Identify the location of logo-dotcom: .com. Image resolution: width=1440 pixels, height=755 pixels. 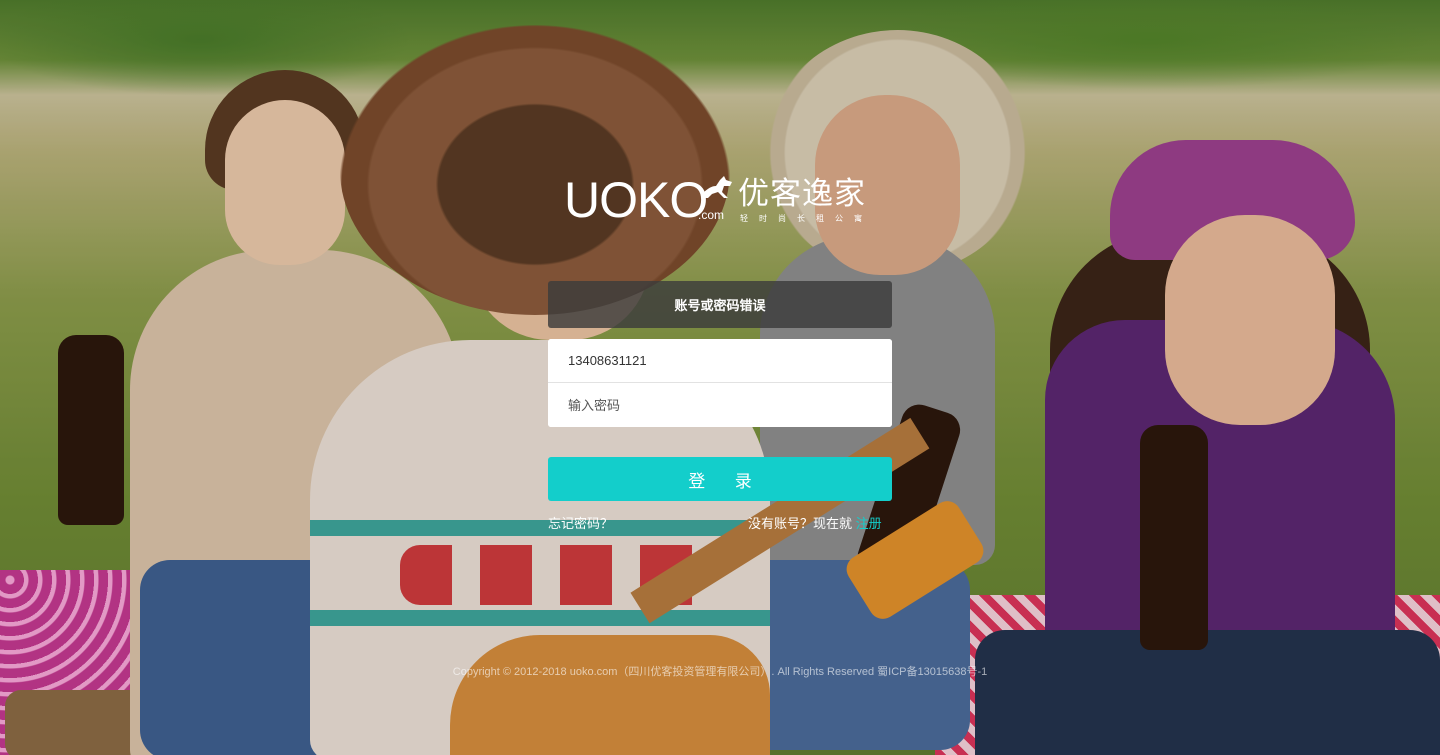
(711, 215).